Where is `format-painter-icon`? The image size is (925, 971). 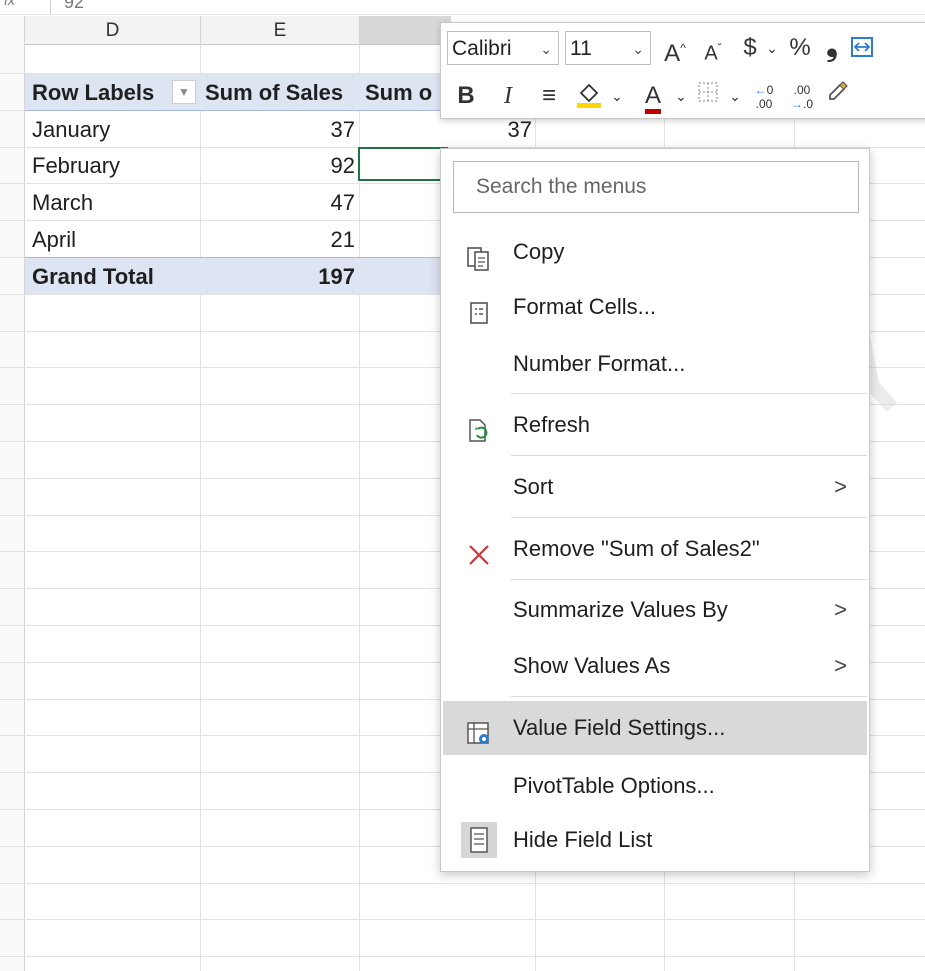
format-painter-icon is located at coordinates (838, 96).